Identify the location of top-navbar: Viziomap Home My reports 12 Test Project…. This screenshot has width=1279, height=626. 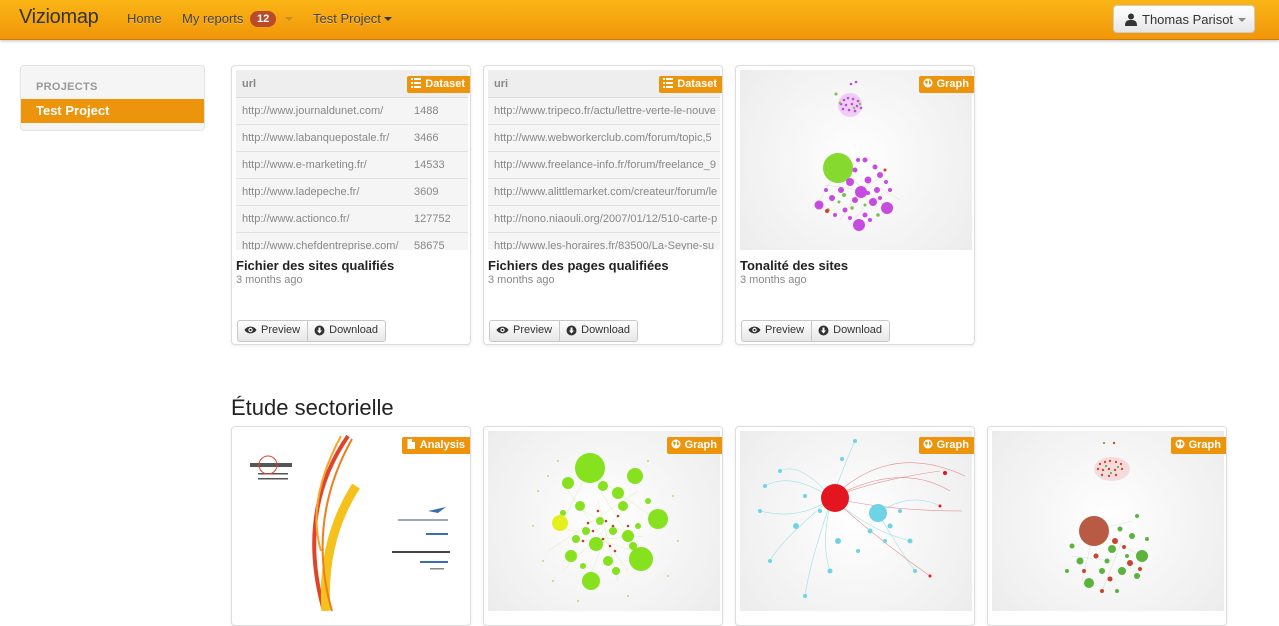
(639, 20).